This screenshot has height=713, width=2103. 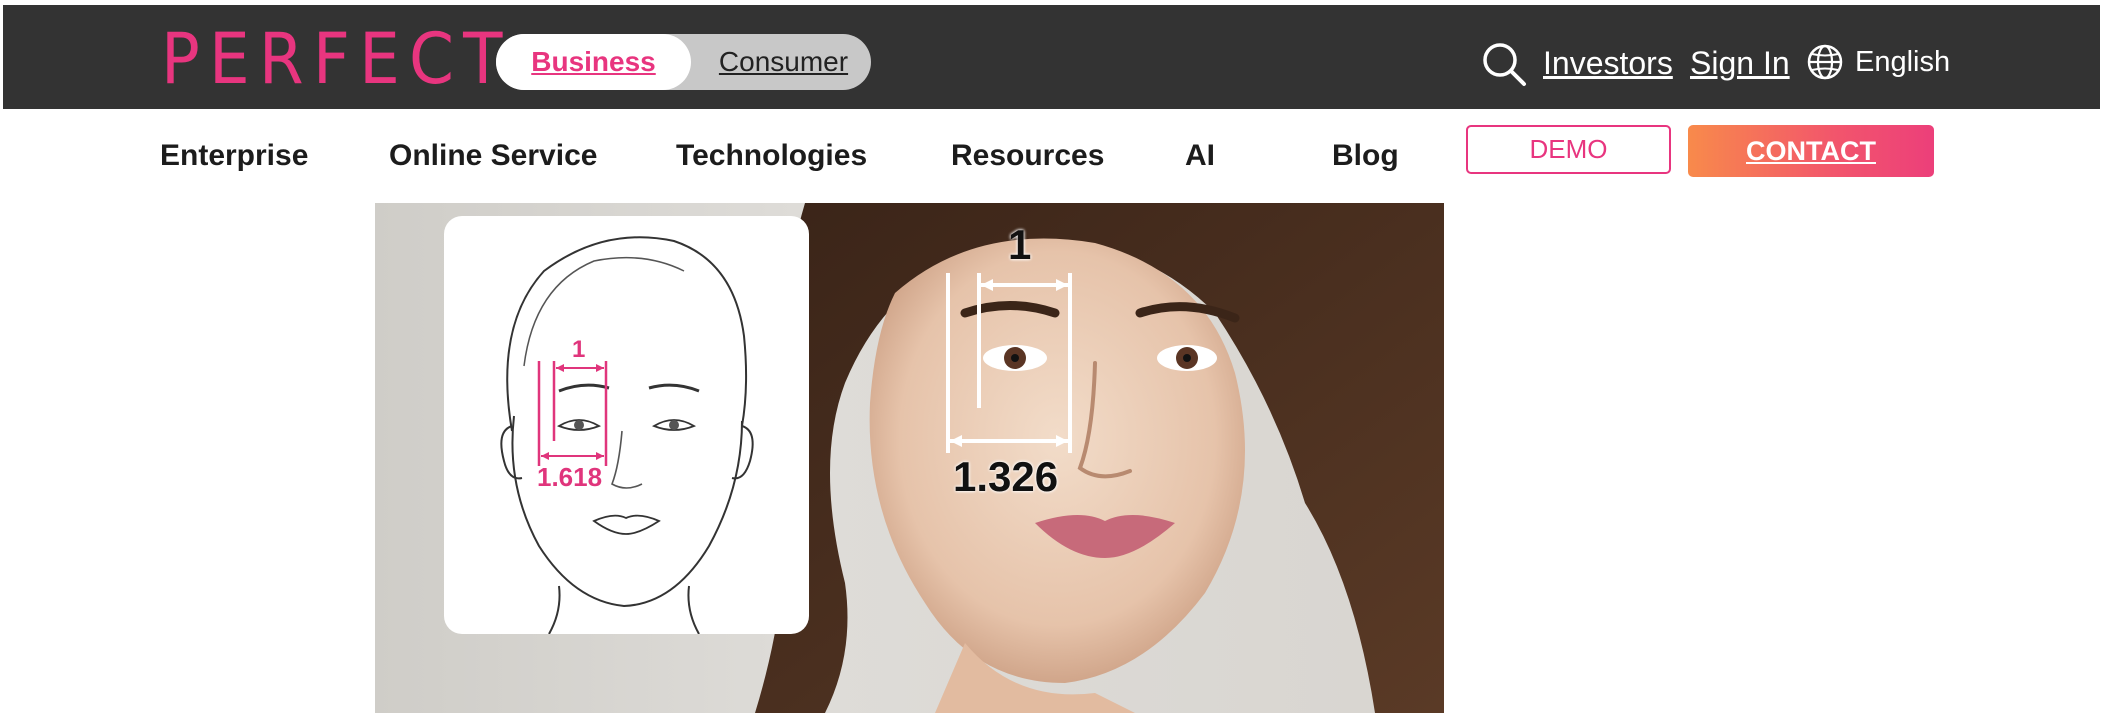 What do you see at coordinates (1504, 64) in the screenshot?
I see `search-icon` at bounding box center [1504, 64].